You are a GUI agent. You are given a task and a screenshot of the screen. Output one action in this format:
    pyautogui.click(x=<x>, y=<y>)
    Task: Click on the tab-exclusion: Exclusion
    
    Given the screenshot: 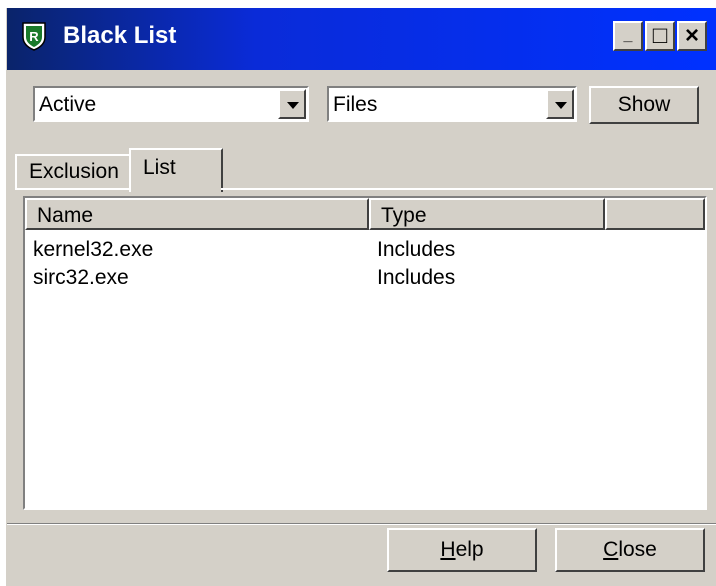 What is the action you would take?
    pyautogui.click(x=72, y=171)
    